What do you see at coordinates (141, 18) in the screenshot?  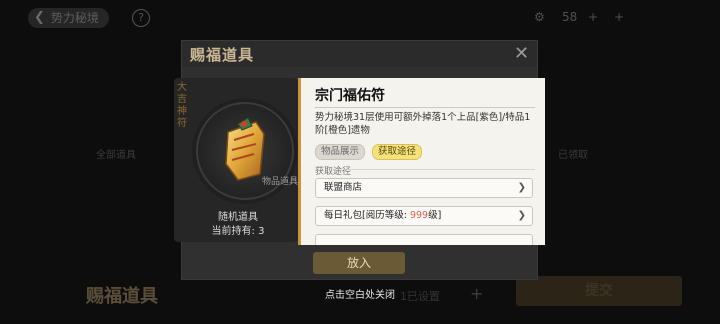 I see `help-icon: ?` at bounding box center [141, 18].